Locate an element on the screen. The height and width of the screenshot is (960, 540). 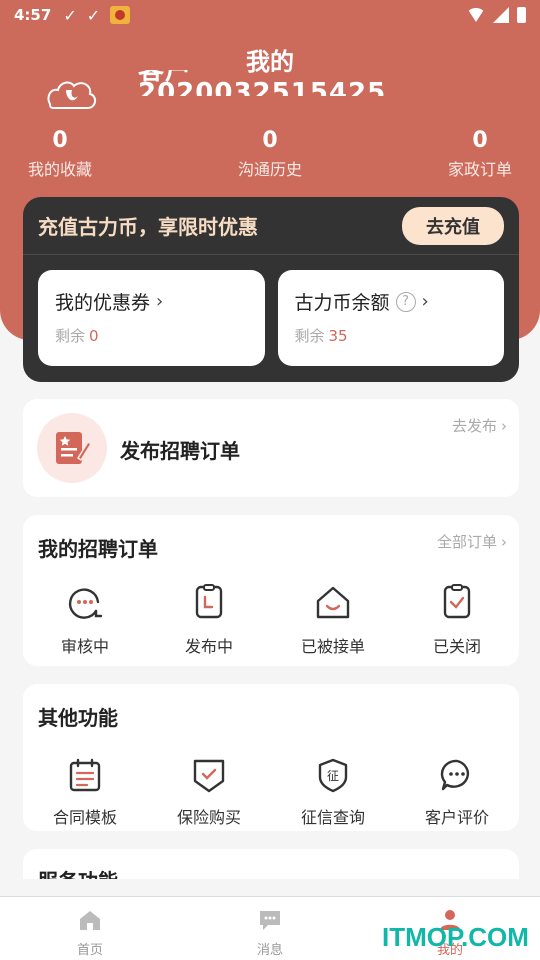
tab-label: 首页 is located at coordinates (89, 950).